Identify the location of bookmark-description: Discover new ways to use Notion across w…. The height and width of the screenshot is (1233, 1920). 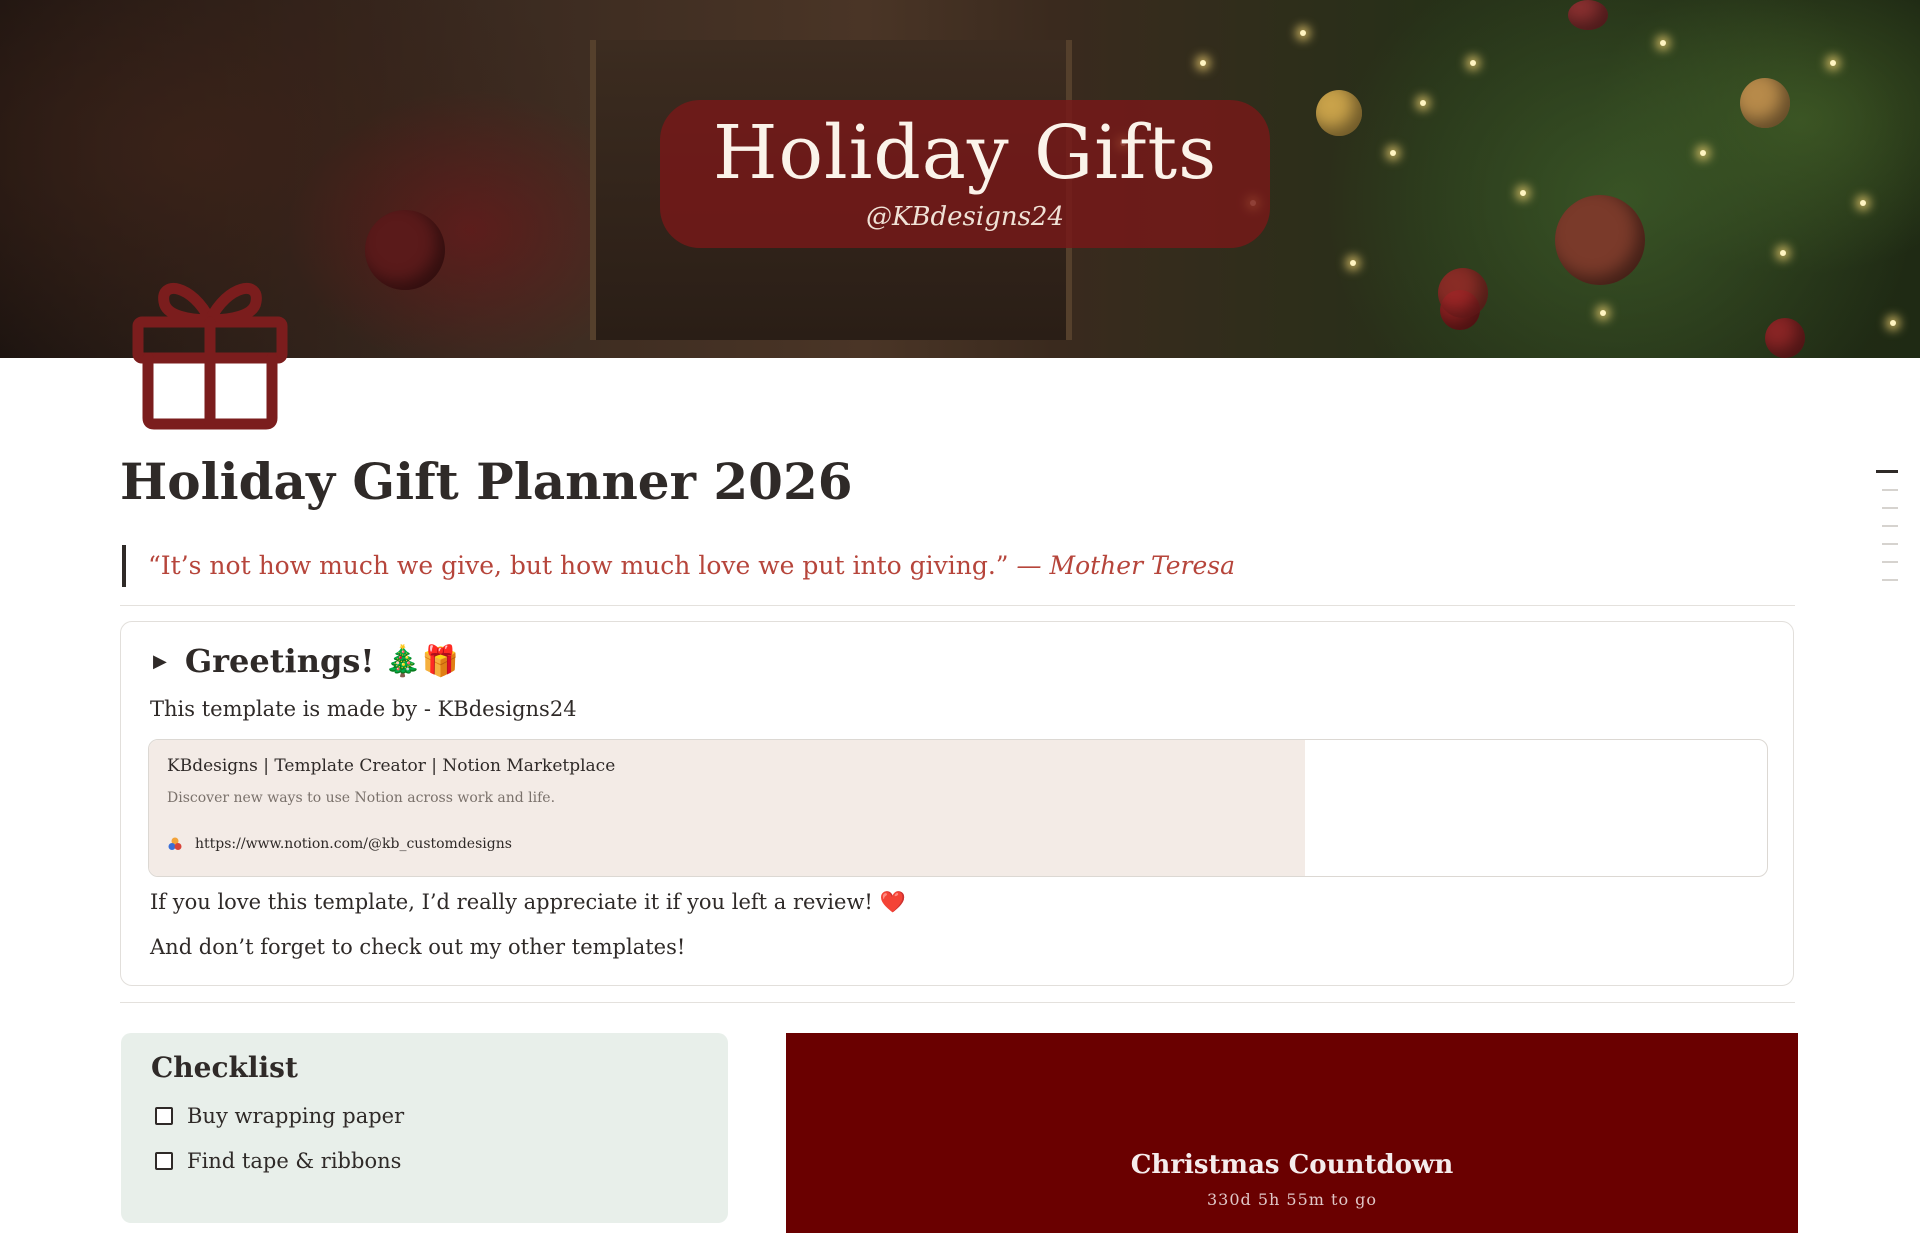
(361, 798).